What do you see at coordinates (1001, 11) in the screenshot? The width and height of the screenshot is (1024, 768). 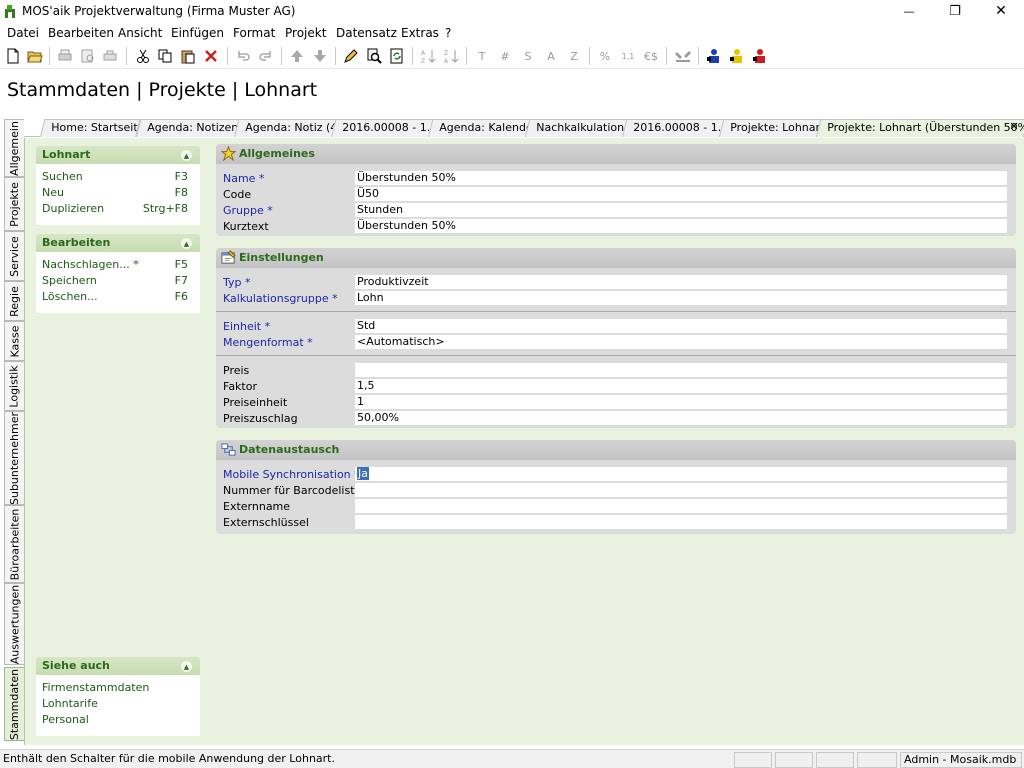 I see `close-window-button: ✕` at bounding box center [1001, 11].